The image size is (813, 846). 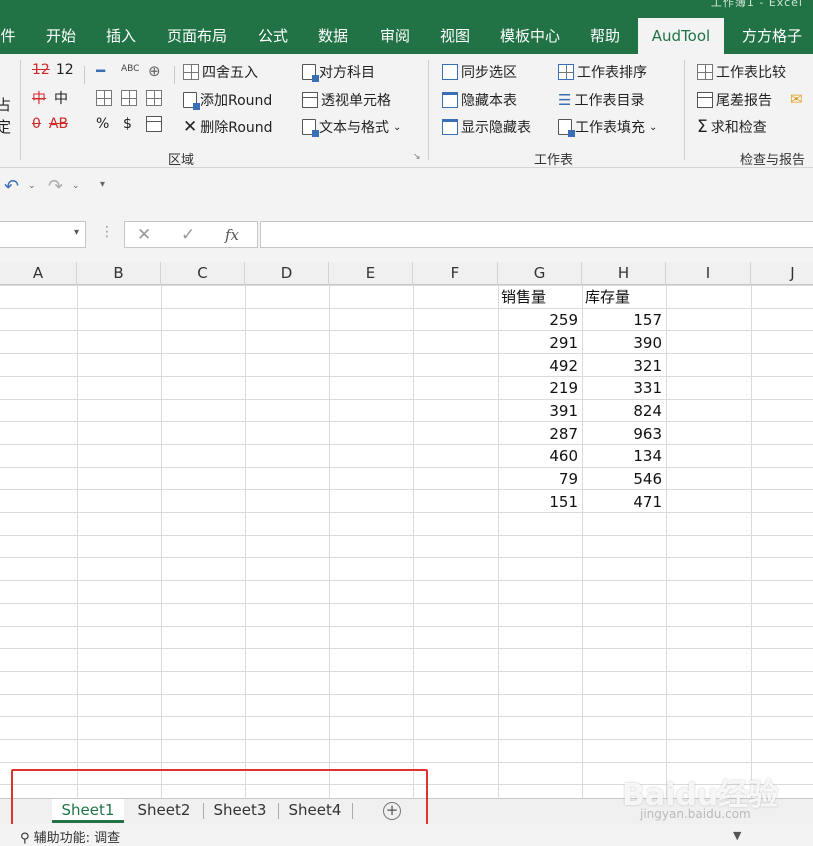 What do you see at coordinates (144, 235) in the screenshot?
I see `cancel-icon: ✕` at bounding box center [144, 235].